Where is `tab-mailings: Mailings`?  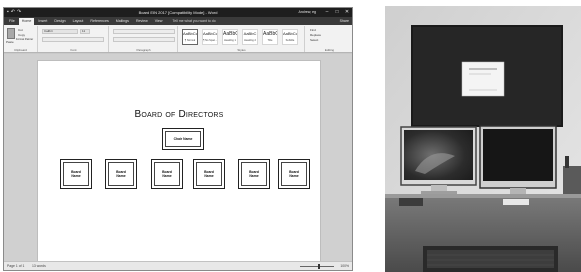
tab-mailings: Mailings is located at coordinates (122, 21).